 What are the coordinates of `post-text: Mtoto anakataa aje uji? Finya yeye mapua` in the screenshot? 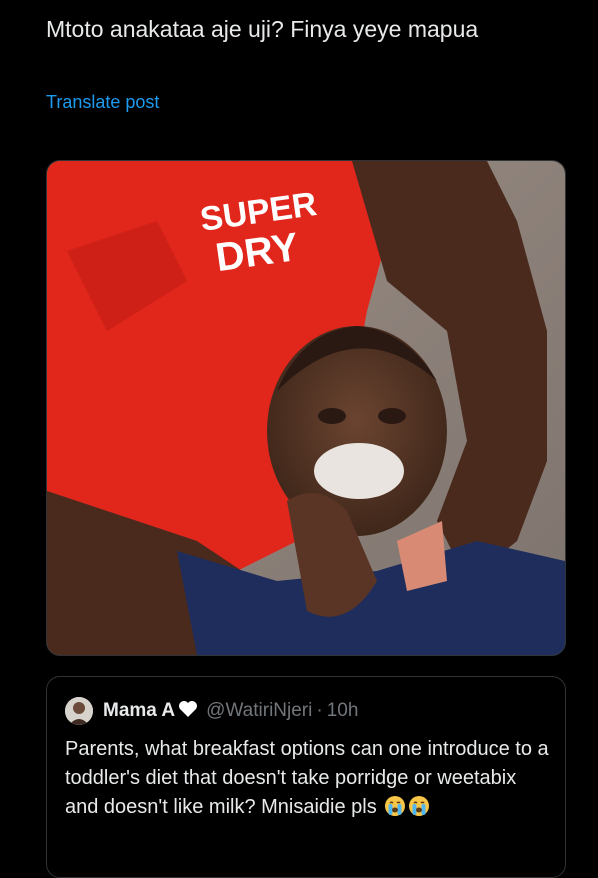 It's located at (262, 29).